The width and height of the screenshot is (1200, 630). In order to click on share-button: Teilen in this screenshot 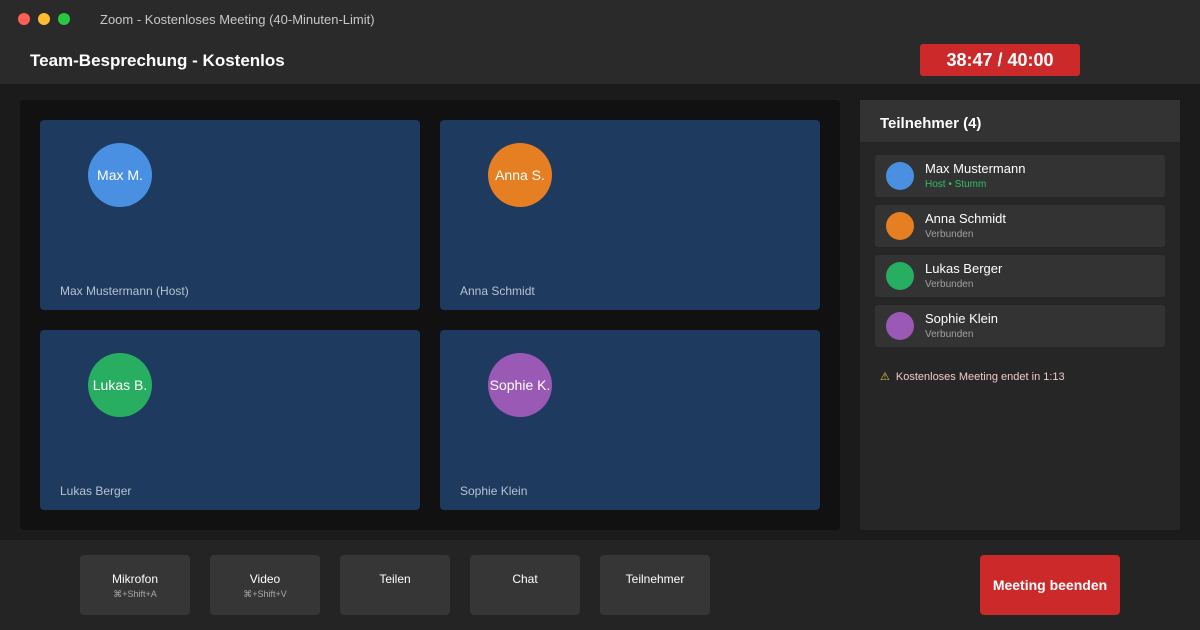, I will do `click(395, 585)`.